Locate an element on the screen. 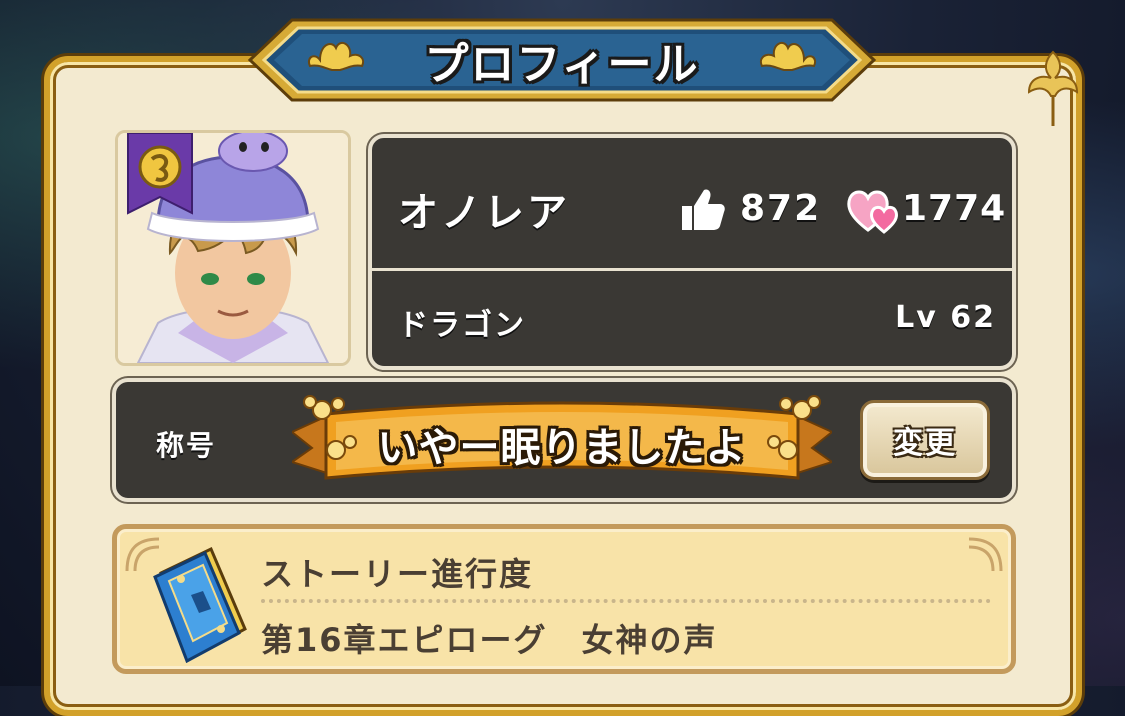 The width and height of the screenshot is (1125, 716). player-avatar is located at coordinates (233, 248).